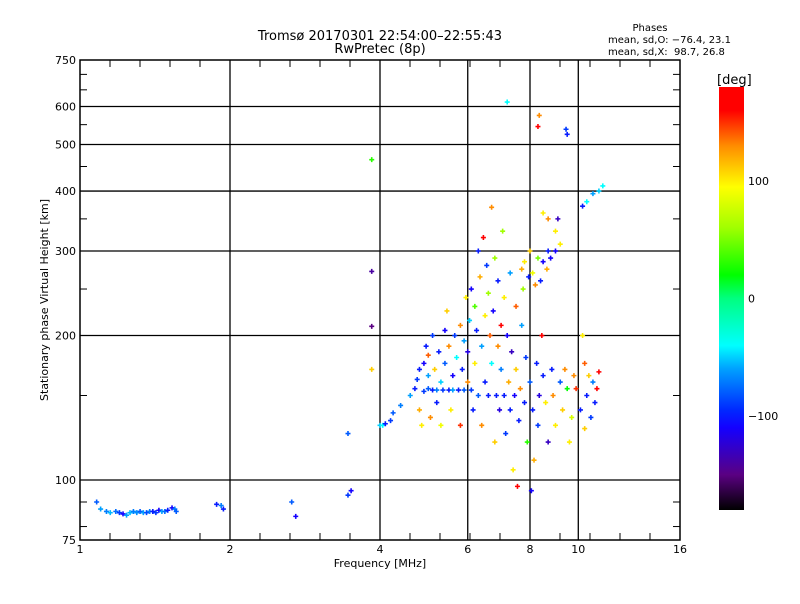  I want to click on stats-heading: Phases, so click(649, 28).